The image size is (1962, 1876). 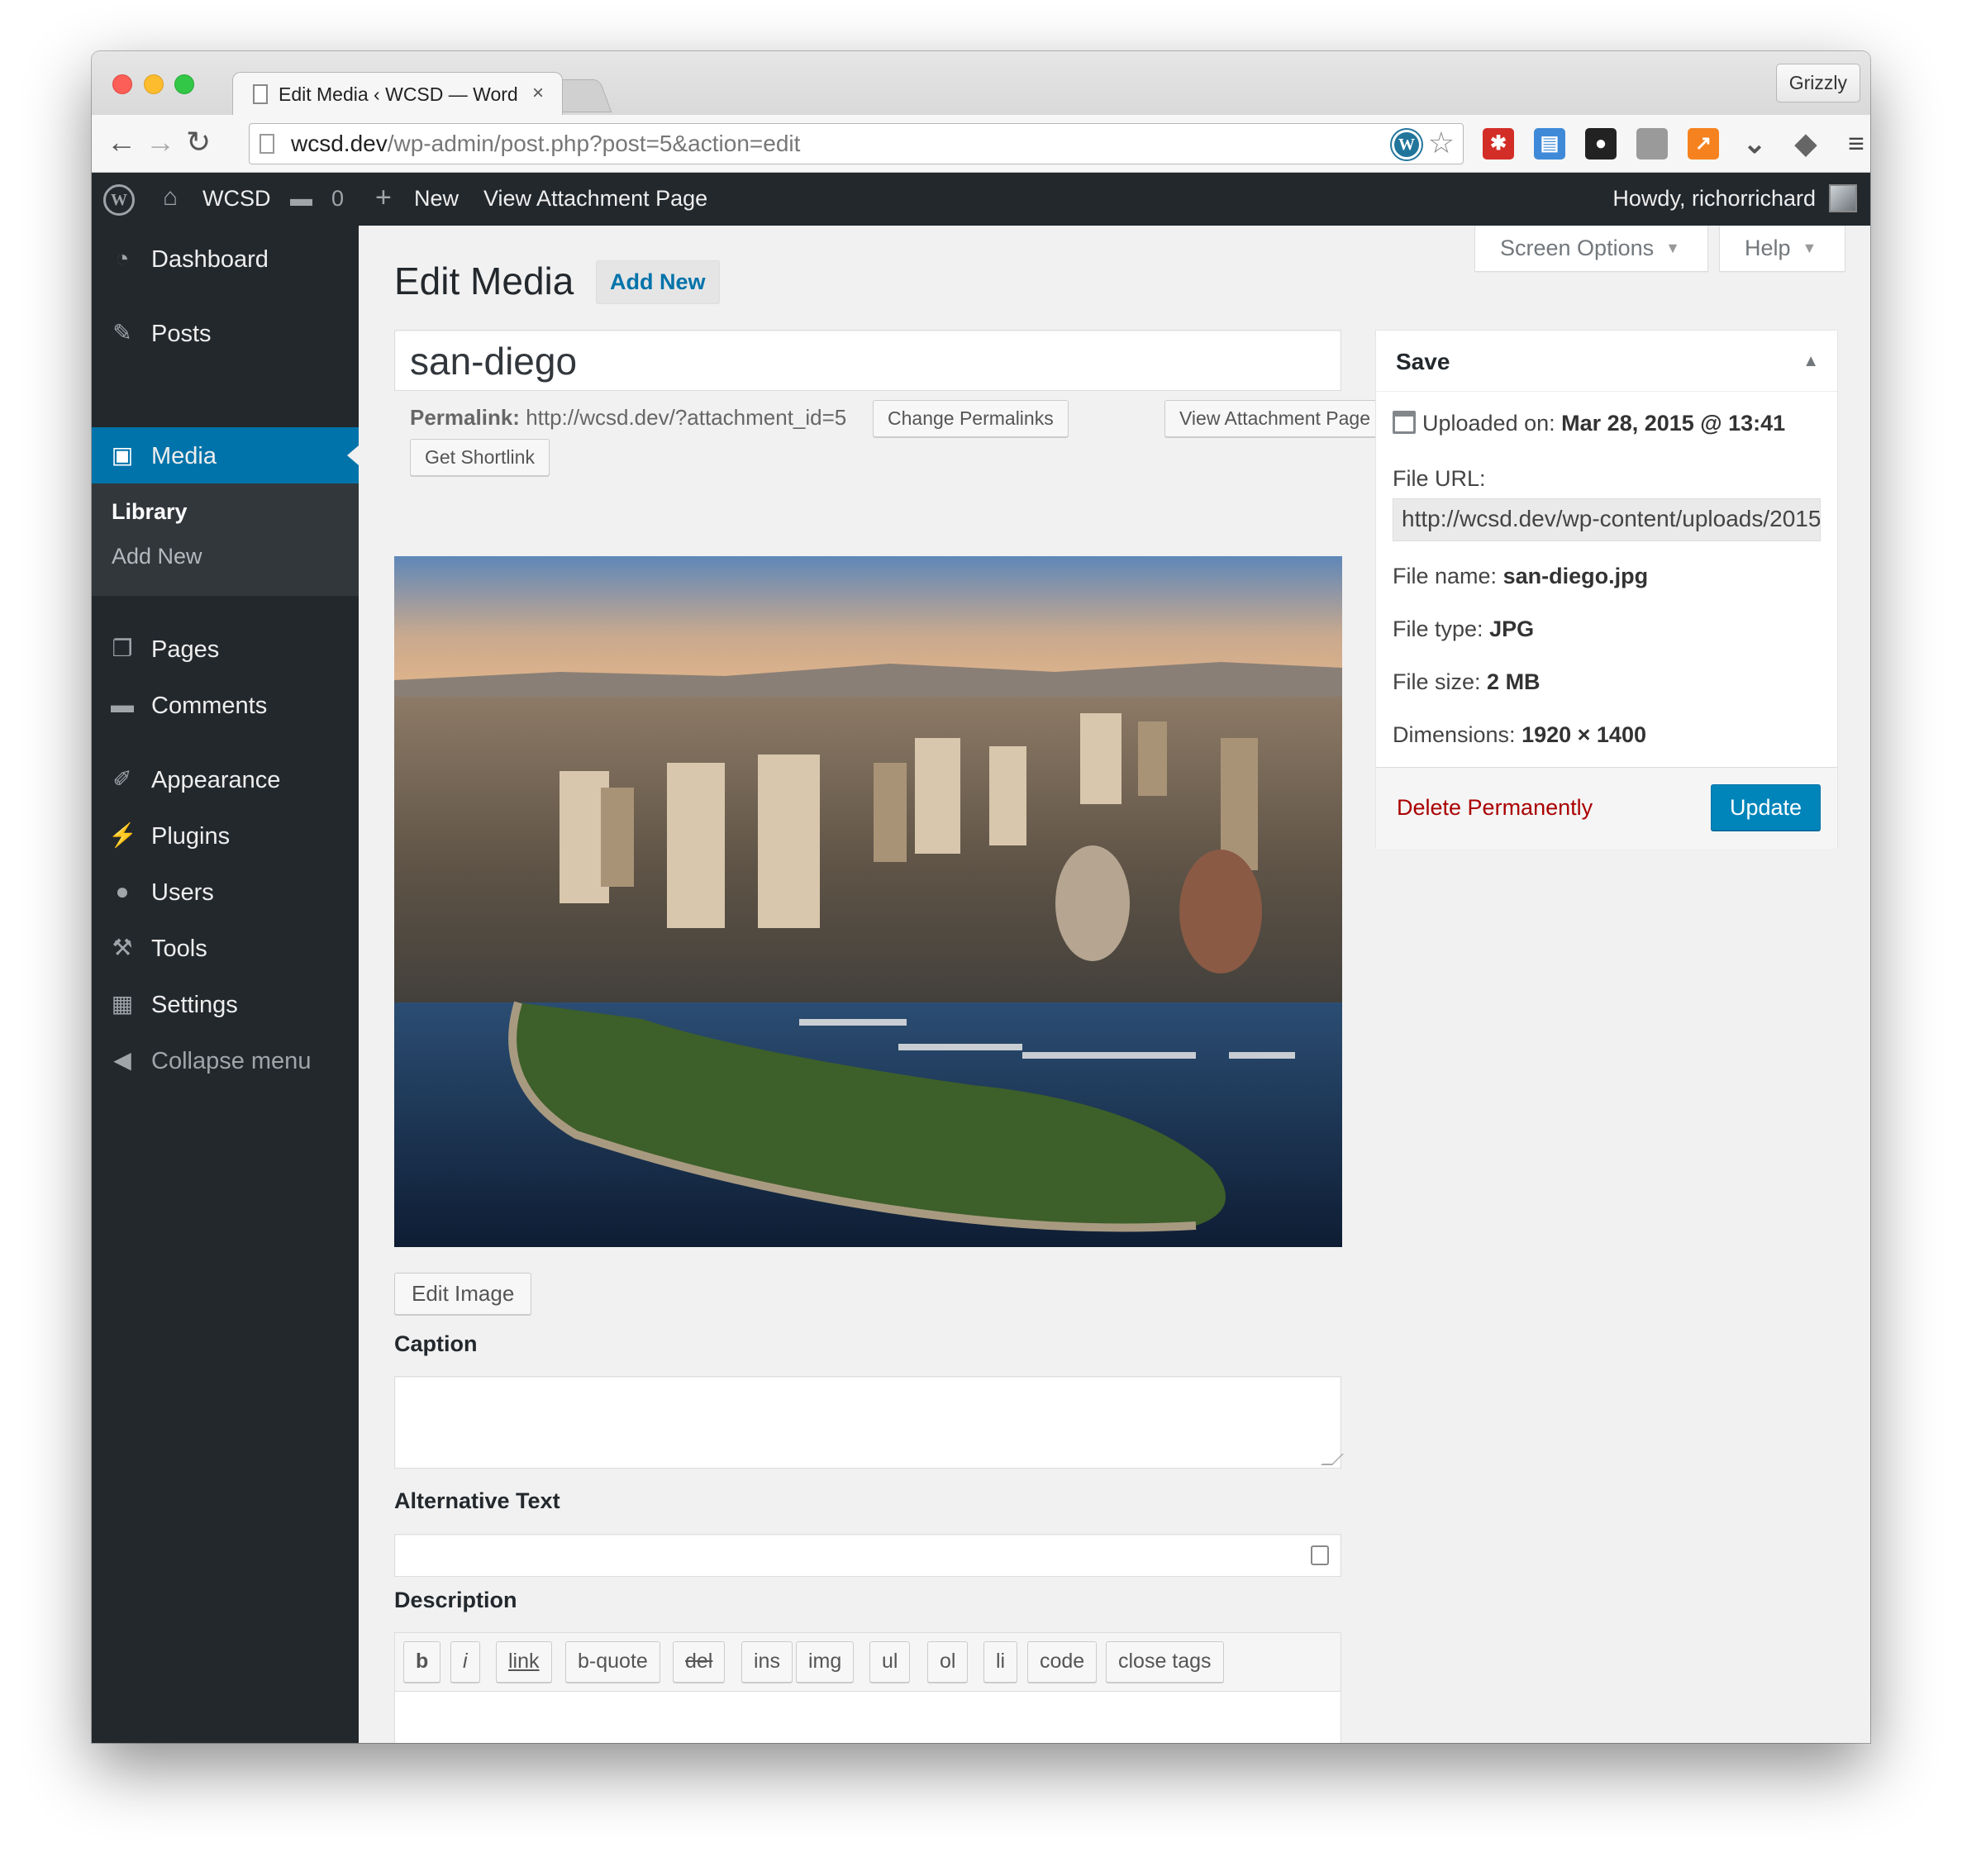 What do you see at coordinates (199, 143) in the screenshot?
I see `reload-icon: ↻` at bounding box center [199, 143].